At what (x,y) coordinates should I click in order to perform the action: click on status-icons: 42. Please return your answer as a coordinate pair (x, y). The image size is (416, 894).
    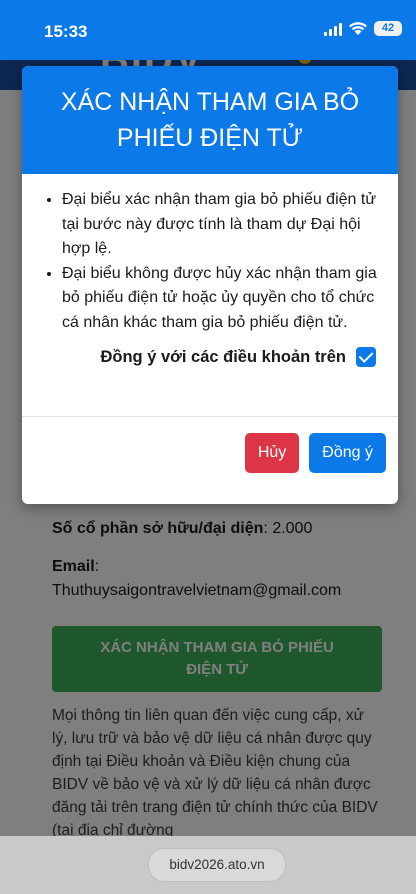
    Looking at the image, I should click on (363, 28).